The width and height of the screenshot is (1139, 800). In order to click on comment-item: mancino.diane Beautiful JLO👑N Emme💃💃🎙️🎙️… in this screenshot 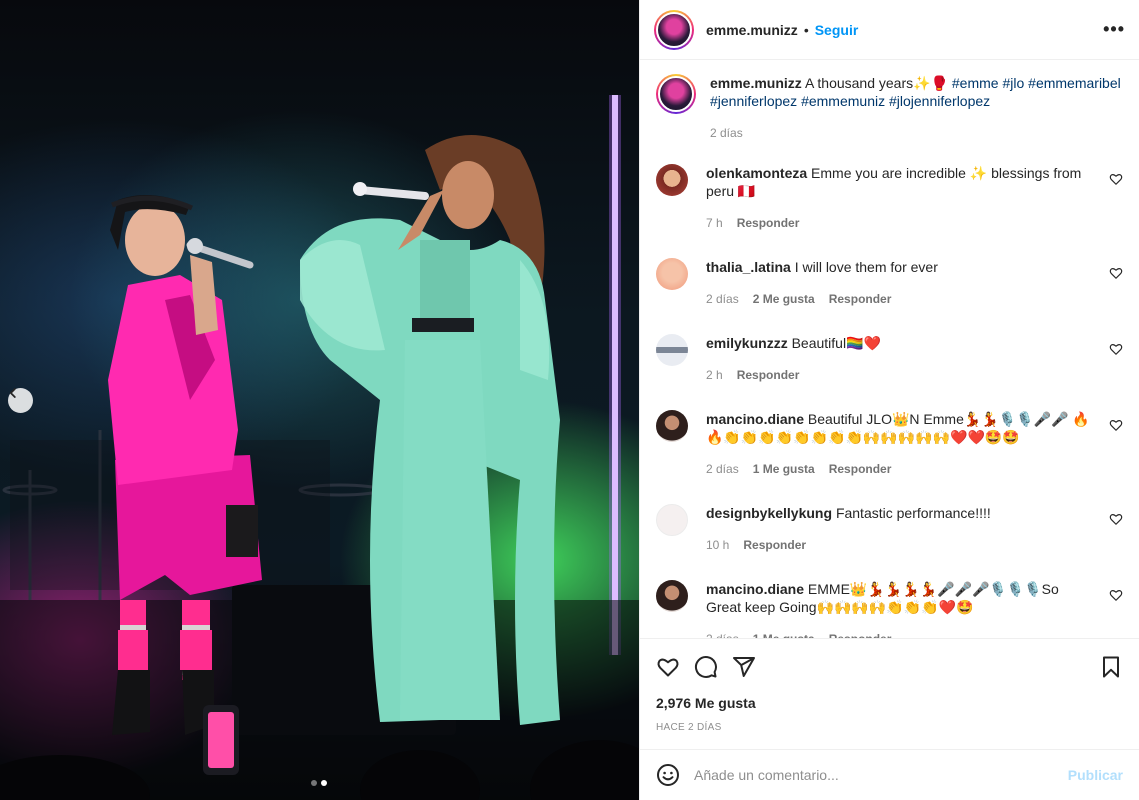, I will do `click(889, 444)`.